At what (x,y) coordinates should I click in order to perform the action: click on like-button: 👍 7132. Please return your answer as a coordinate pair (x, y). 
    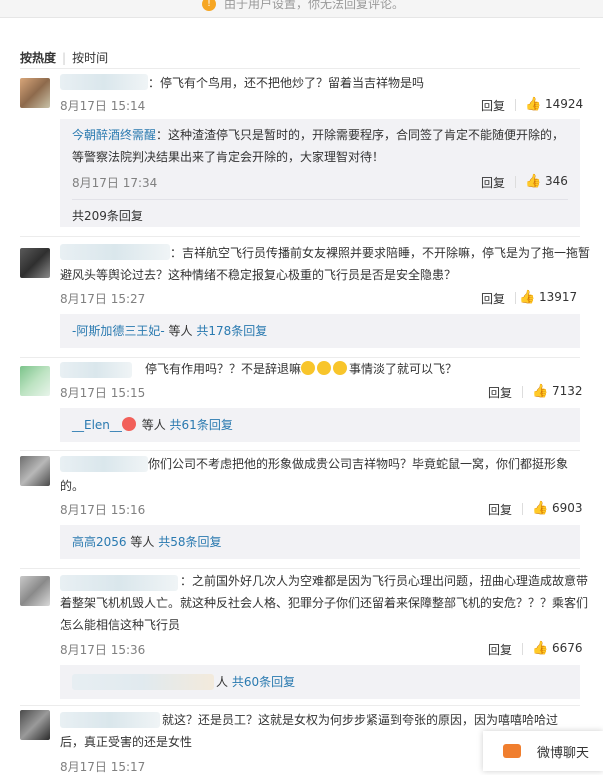
    Looking at the image, I should click on (557, 391).